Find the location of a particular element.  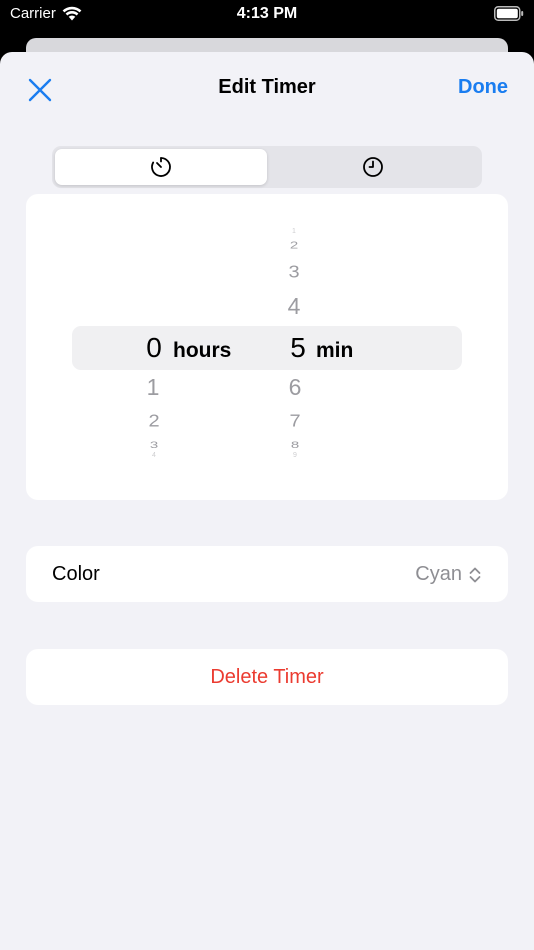

done-button: Done is located at coordinates (483, 87).